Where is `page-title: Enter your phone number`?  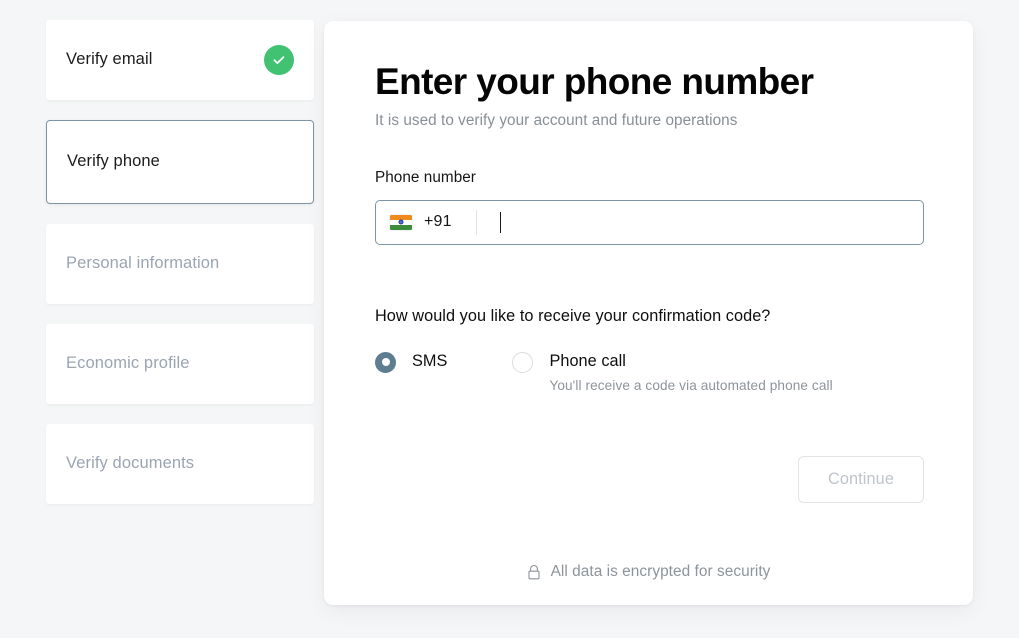 page-title: Enter your phone number is located at coordinates (594, 81).